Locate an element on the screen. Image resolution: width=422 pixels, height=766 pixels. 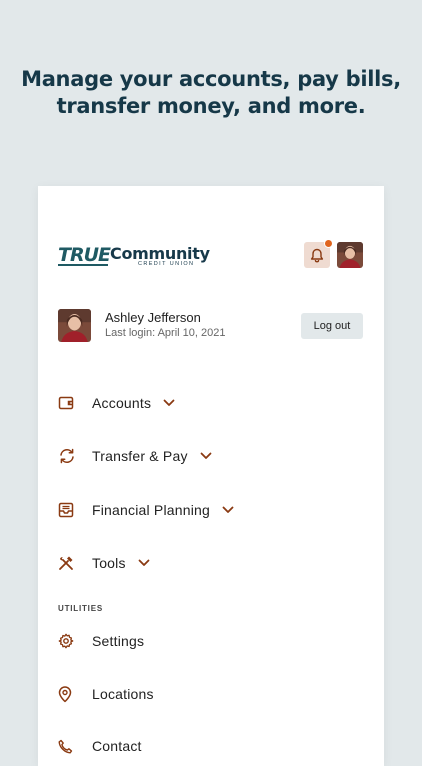
phone-icon is located at coordinates (71, 746).